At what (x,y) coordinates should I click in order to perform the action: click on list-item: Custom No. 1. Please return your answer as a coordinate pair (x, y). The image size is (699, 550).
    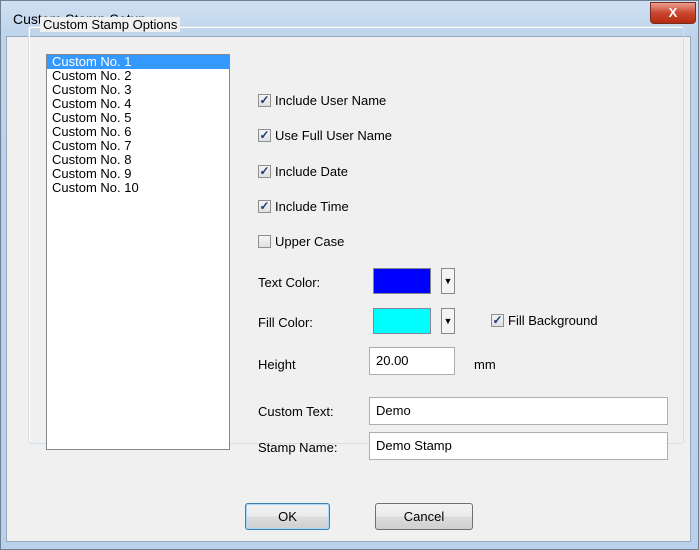
    Looking at the image, I should click on (138, 62).